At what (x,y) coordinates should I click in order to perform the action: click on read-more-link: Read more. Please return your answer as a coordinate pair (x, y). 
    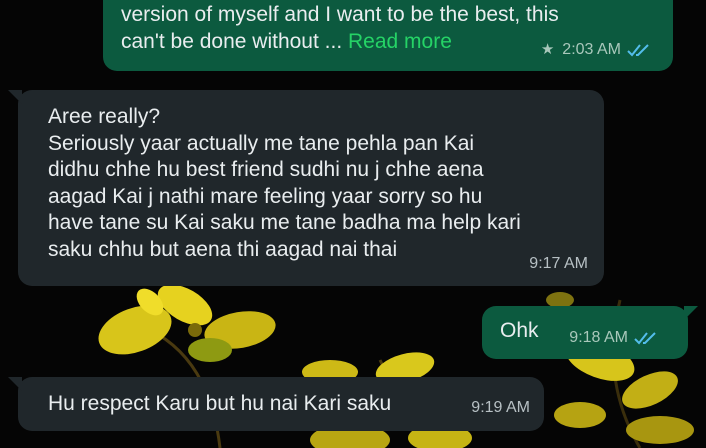
    Looking at the image, I should click on (400, 41).